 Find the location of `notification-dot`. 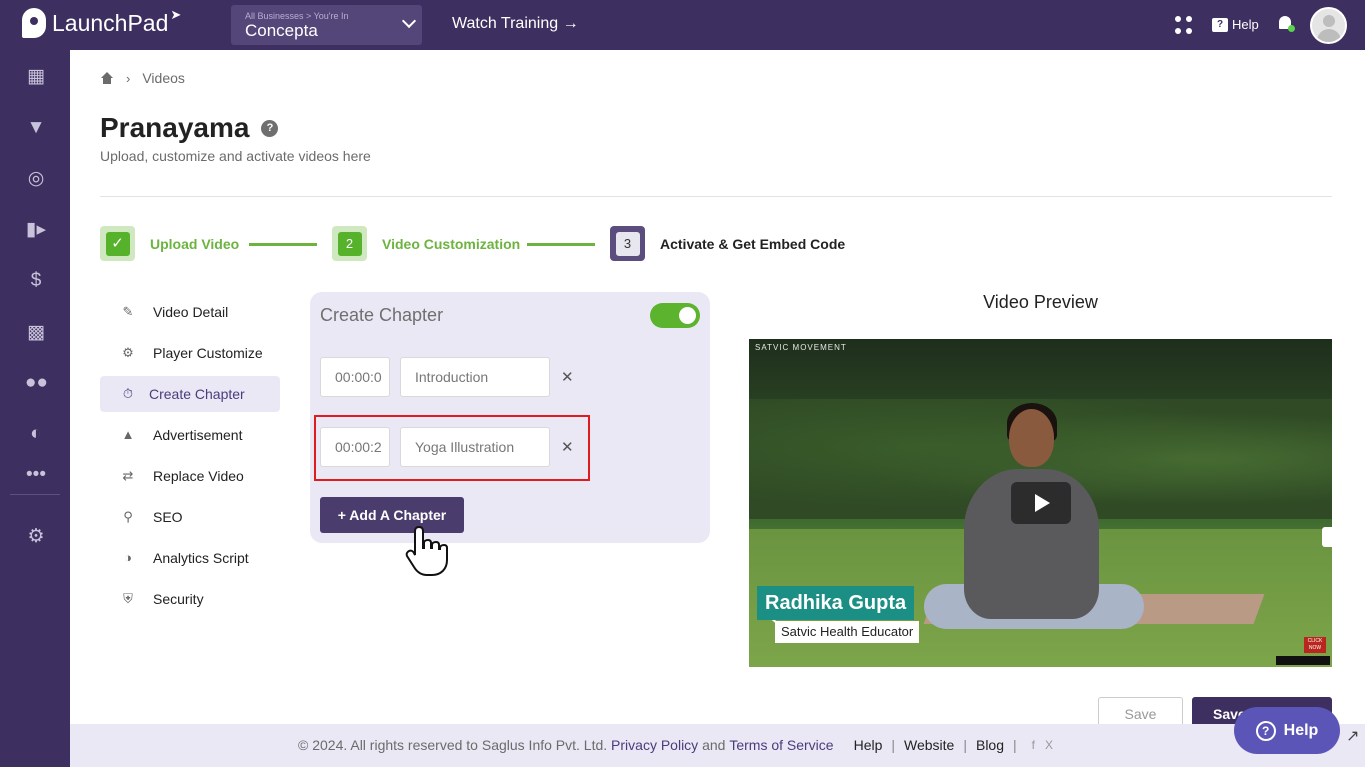

notification-dot is located at coordinates (1291, 28).